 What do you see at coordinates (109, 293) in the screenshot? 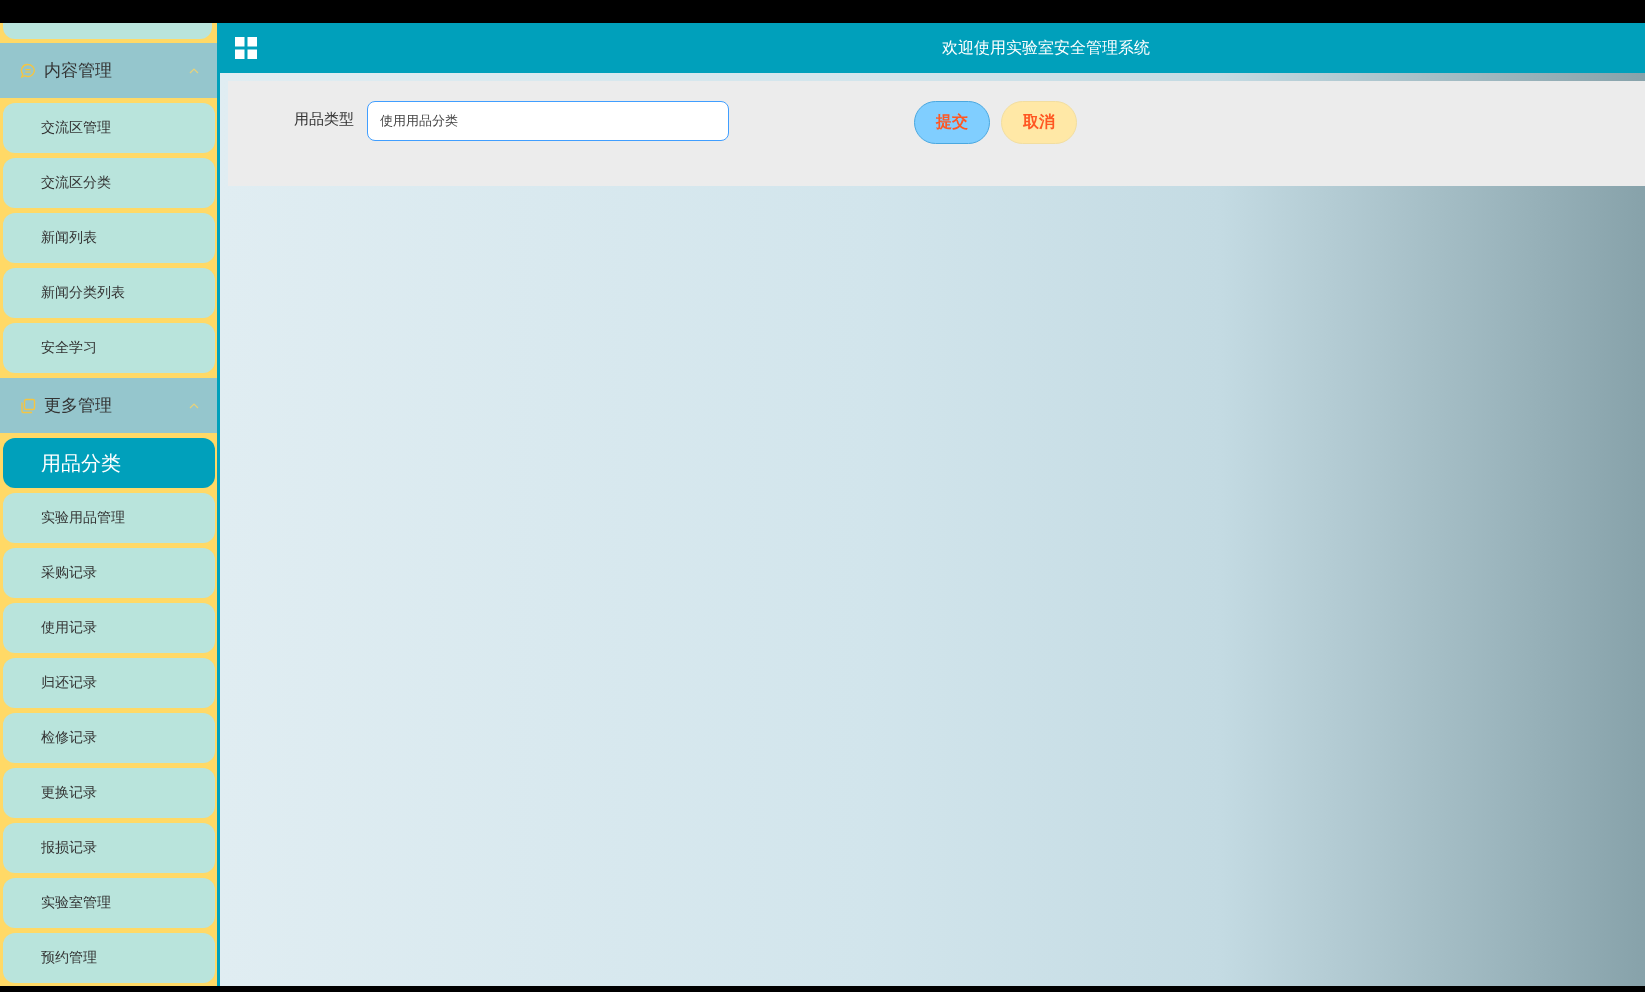
I see `menu-item: 新闻分类列表` at bounding box center [109, 293].